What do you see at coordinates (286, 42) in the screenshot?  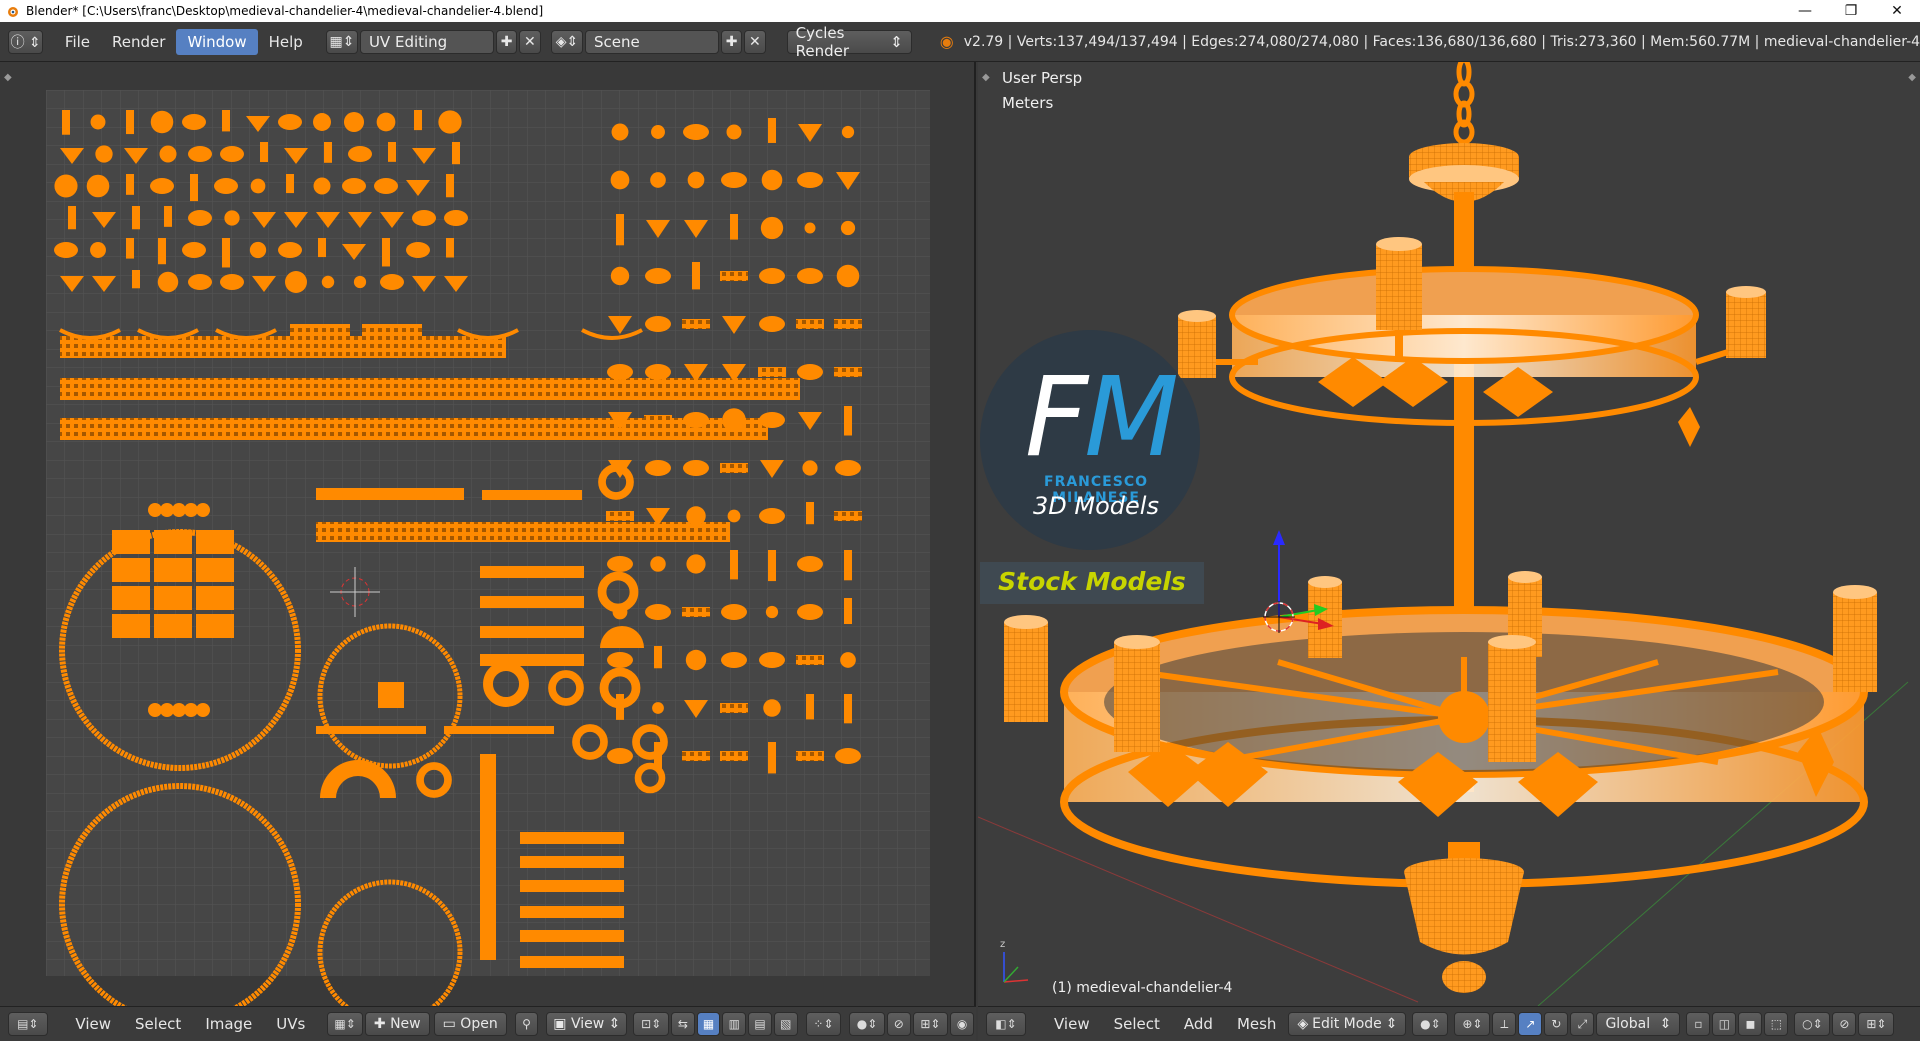 I see `menu-help: Help` at bounding box center [286, 42].